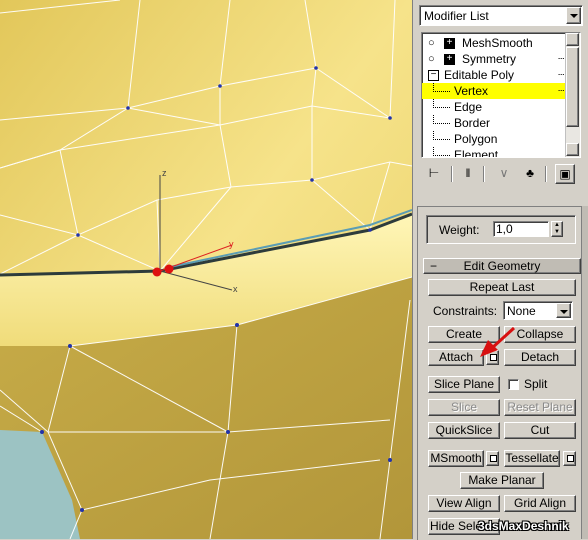 Image resolution: width=588 pixels, height=540 pixels. Describe the element at coordinates (434, 266) in the screenshot. I see `collapse-rollout-icon: −` at that location.